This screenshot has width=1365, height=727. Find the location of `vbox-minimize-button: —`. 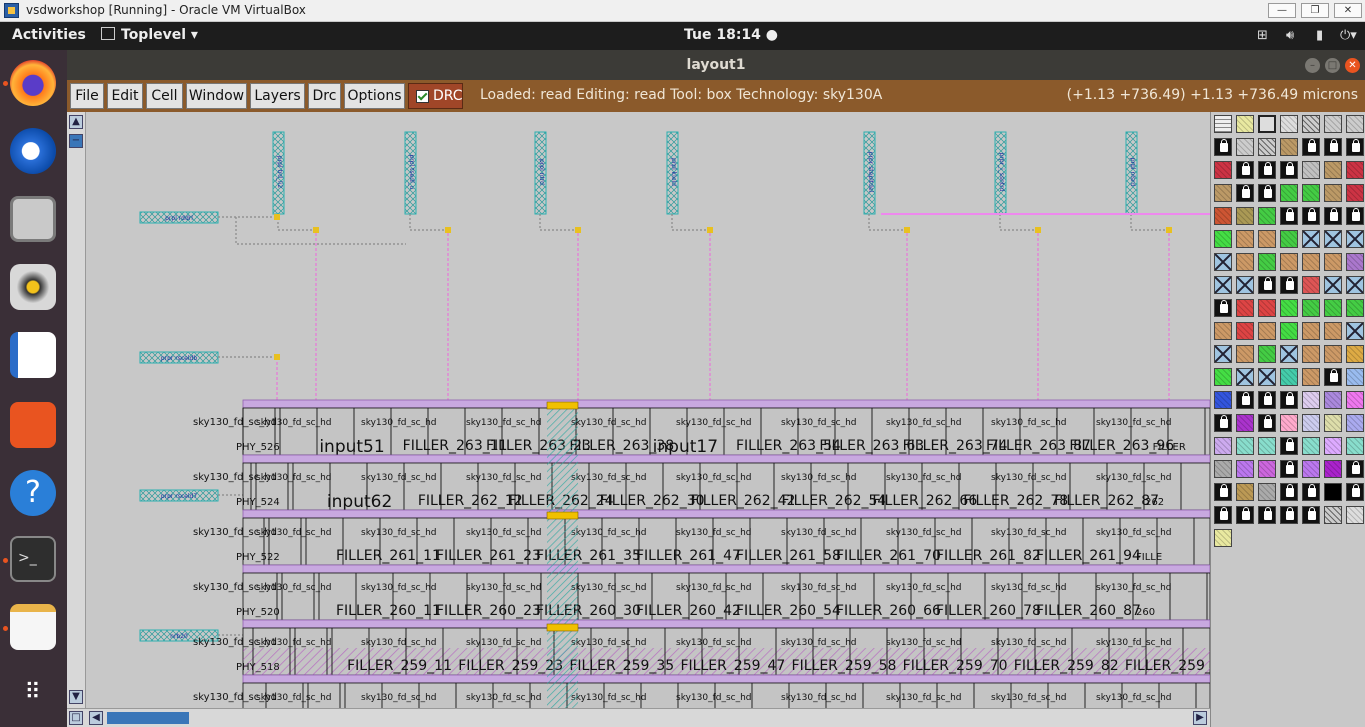

vbox-minimize-button: — is located at coordinates (1282, 10).